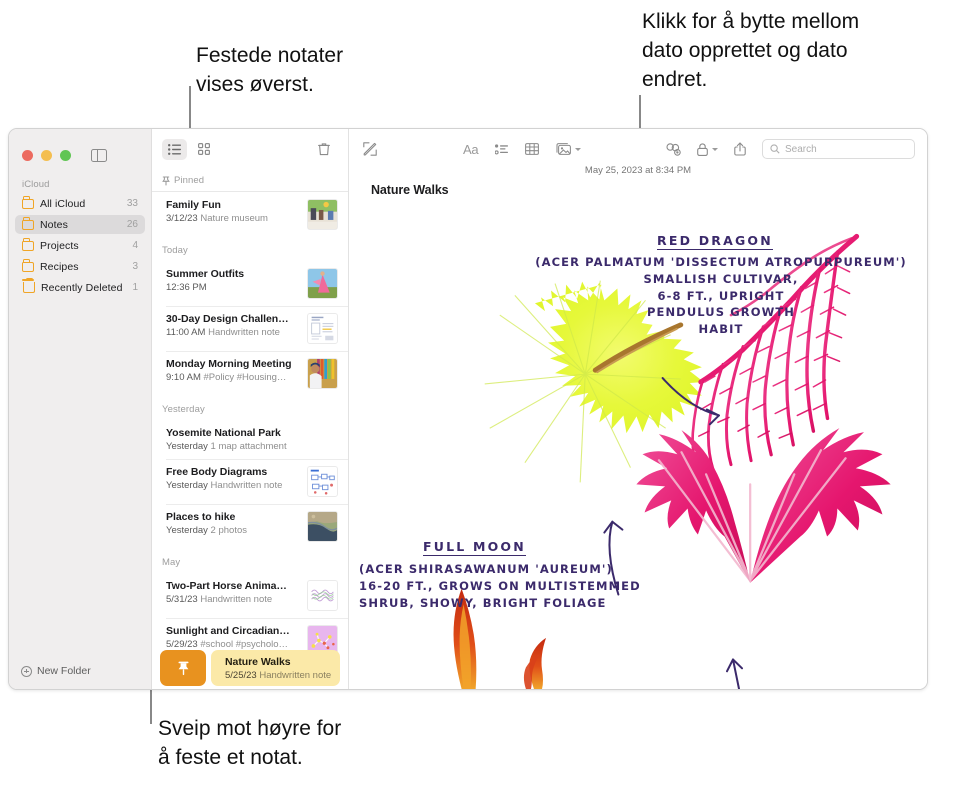 Image resolution: width=958 pixels, height=793 pixels. Describe the element at coordinates (410, 190) in the screenshot. I see `note-title-heading: Nature Walks` at that location.